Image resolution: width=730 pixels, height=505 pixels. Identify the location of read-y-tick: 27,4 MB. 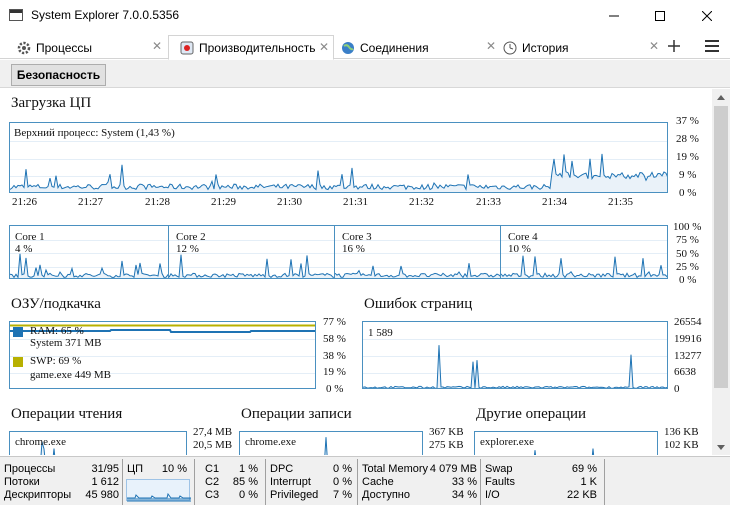
(213, 432).